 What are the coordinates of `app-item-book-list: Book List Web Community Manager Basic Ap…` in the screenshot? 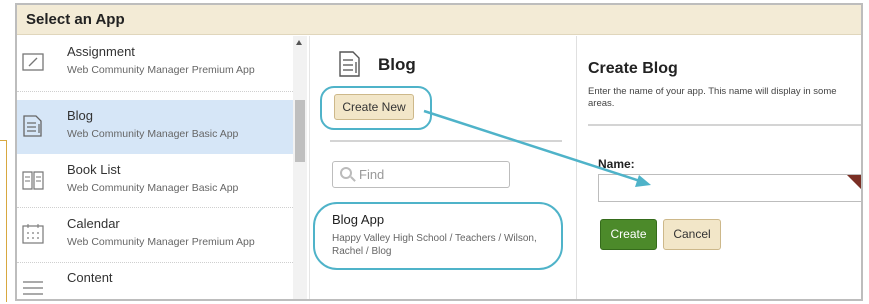 It's located at (155, 181).